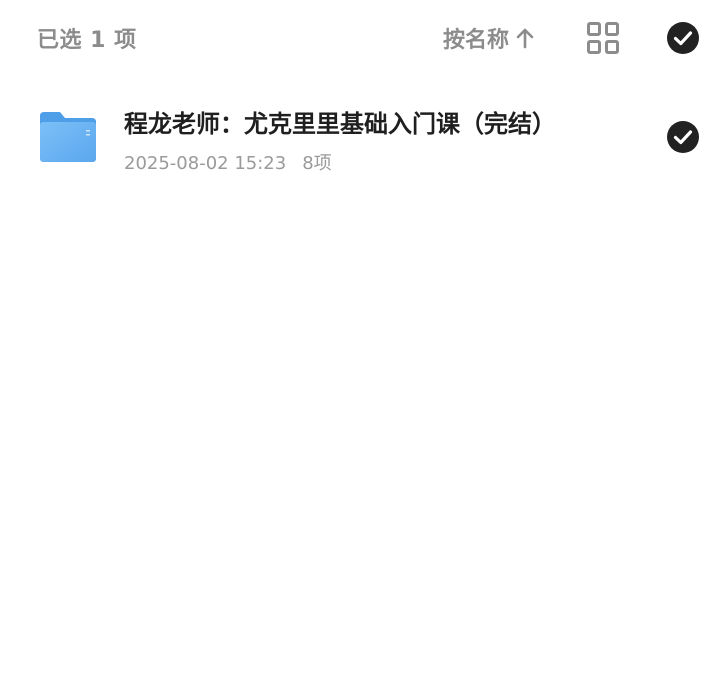 This screenshot has width=714, height=691. I want to click on file-date: 2025-08-02 15:23, so click(205, 163).